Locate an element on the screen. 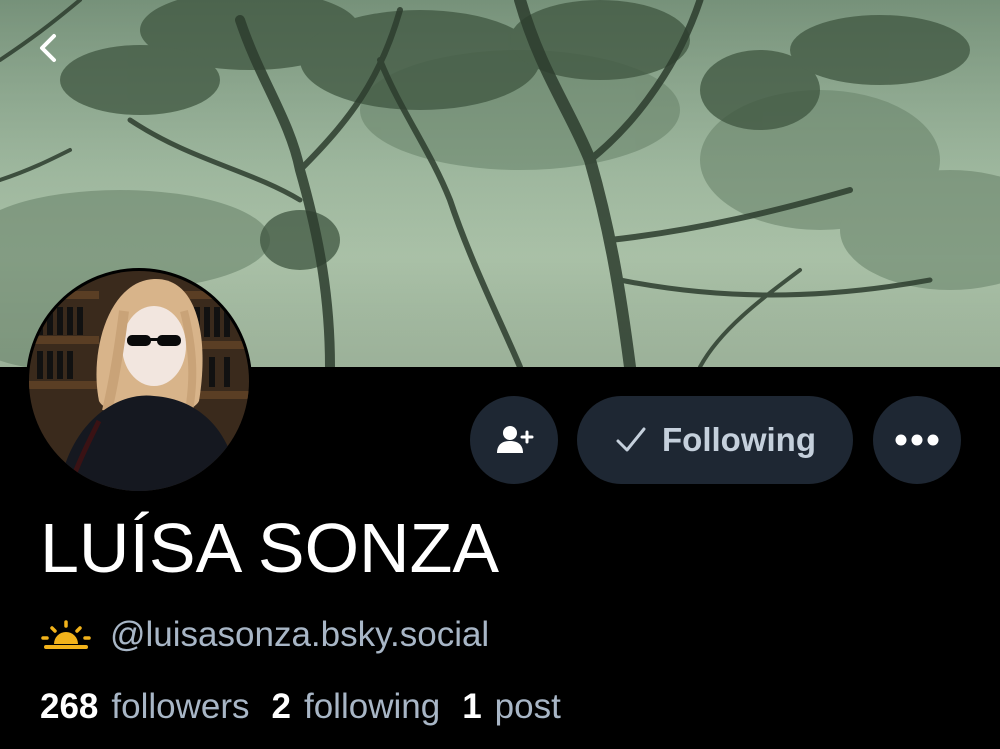 Image resolution: width=1000 pixels, height=749 pixels. followers-count: 268 is located at coordinates (69, 706).